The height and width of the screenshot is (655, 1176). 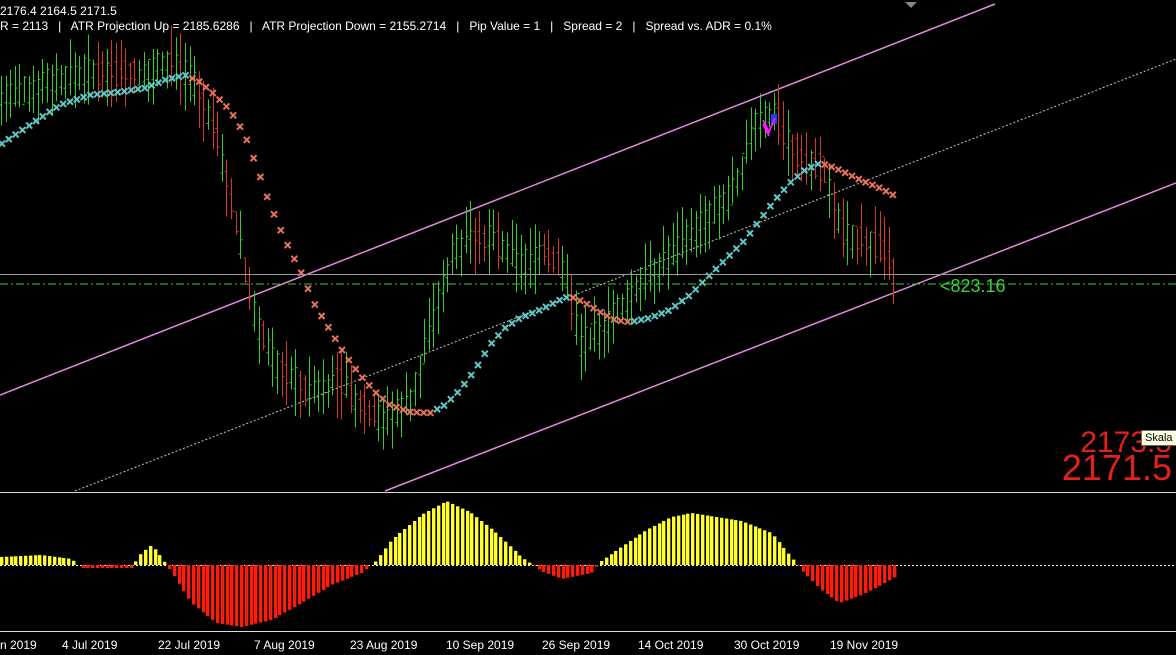 I want to click on date-tick-label: 14 Oct 2019, so click(x=671, y=645).